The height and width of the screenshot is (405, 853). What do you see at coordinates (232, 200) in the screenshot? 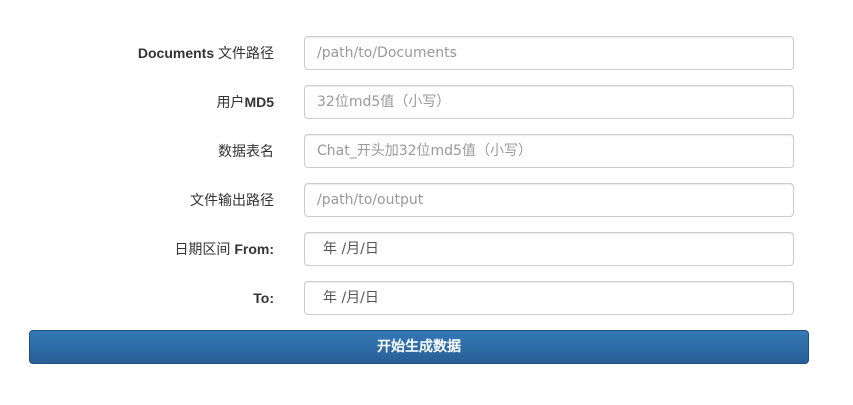
I see `output-path-label: 文件输出路径` at bounding box center [232, 200].